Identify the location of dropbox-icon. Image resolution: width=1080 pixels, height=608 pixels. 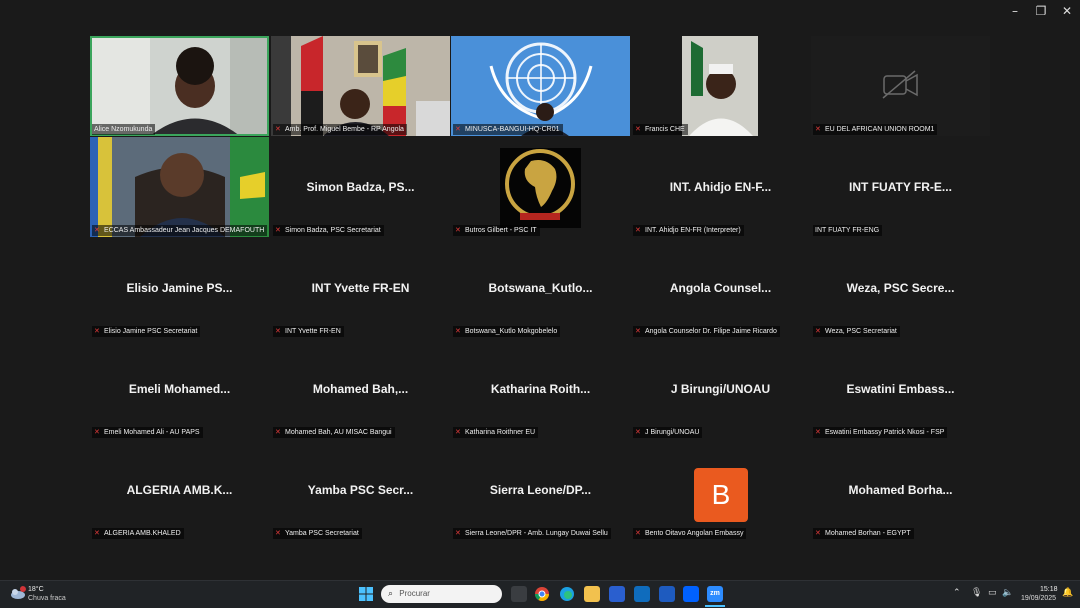
(691, 594).